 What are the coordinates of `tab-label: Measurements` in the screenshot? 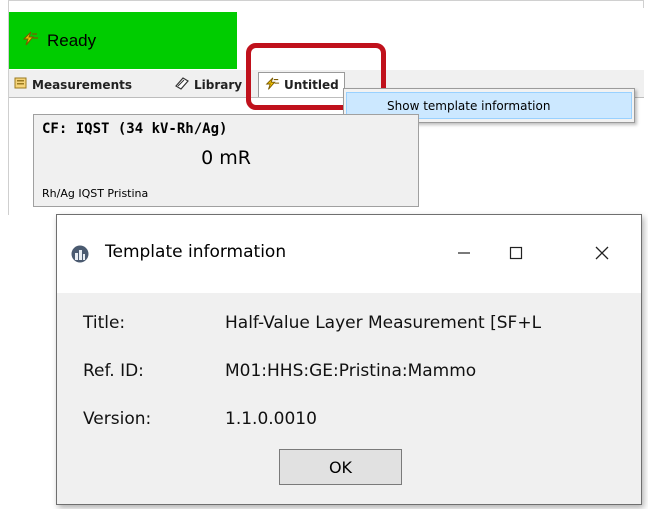 It's located at (82, 84).